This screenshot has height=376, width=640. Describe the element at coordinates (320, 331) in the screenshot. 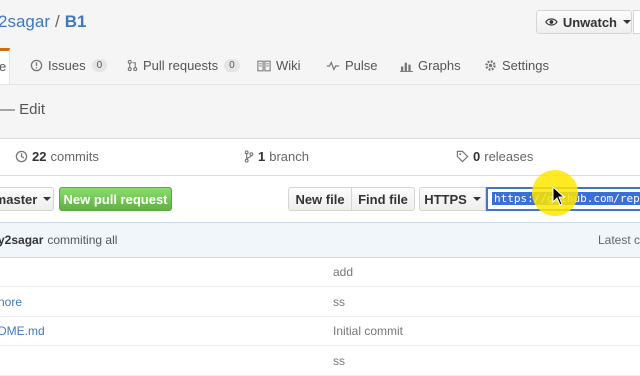

I see `file-row: DME.md Initial commit` at that location.